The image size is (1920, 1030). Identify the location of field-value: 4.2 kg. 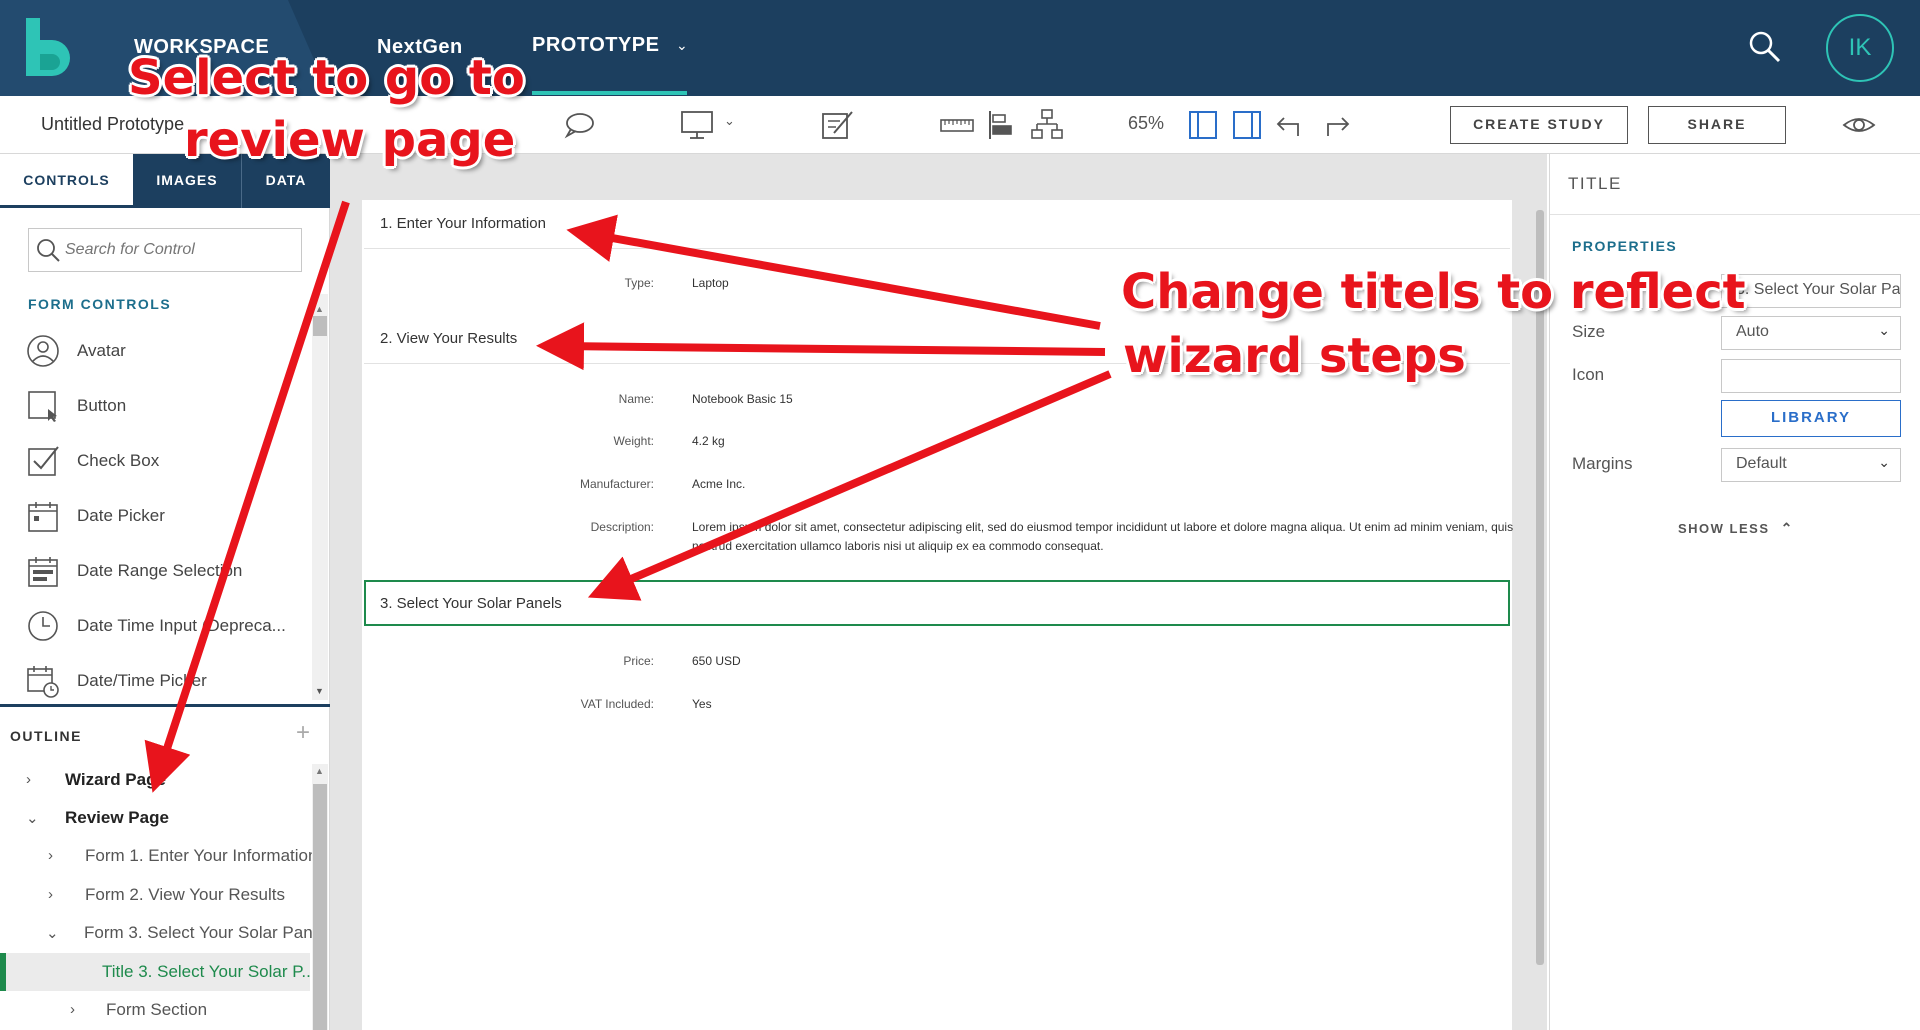
(708, 441).